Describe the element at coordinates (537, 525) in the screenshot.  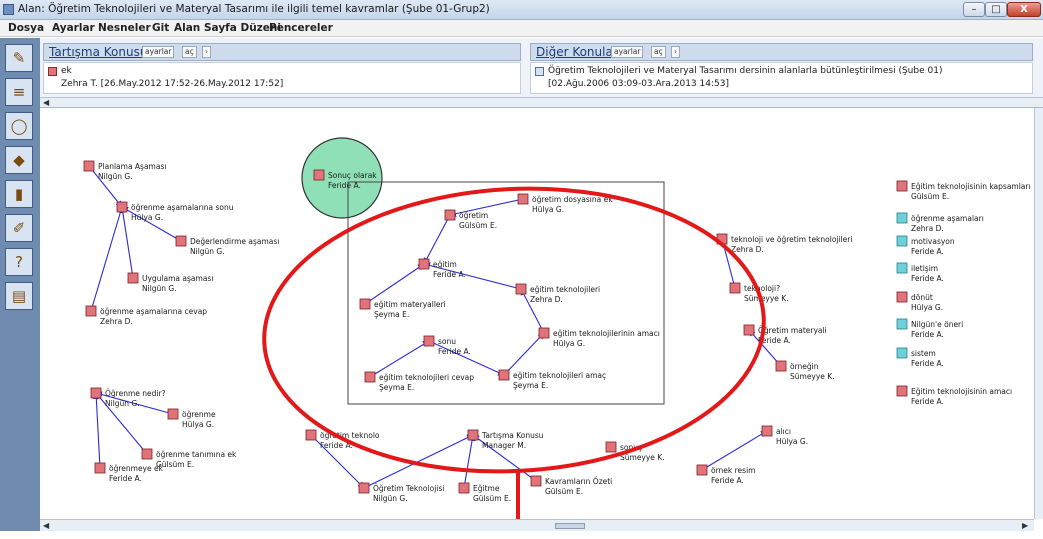
I see `horizontal-scrollbar: ◀ ▶` at that location.